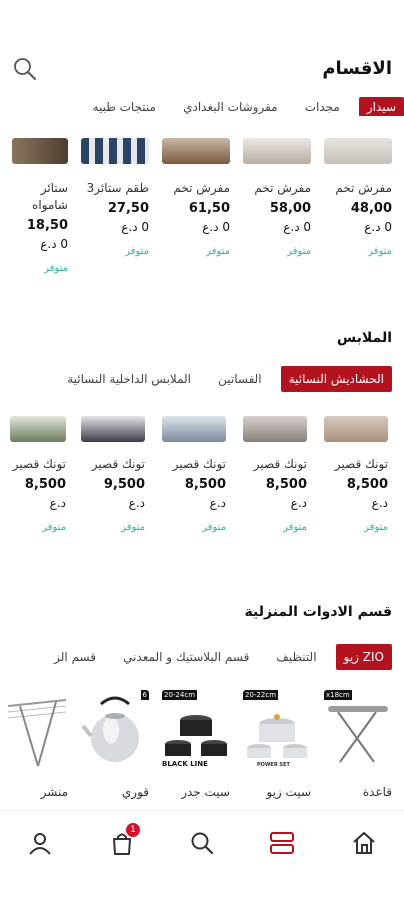  Describe the element at coordinates (318, 612) in the screenshot. I see `section-title: قسم الادوات المنزلية` at that location.